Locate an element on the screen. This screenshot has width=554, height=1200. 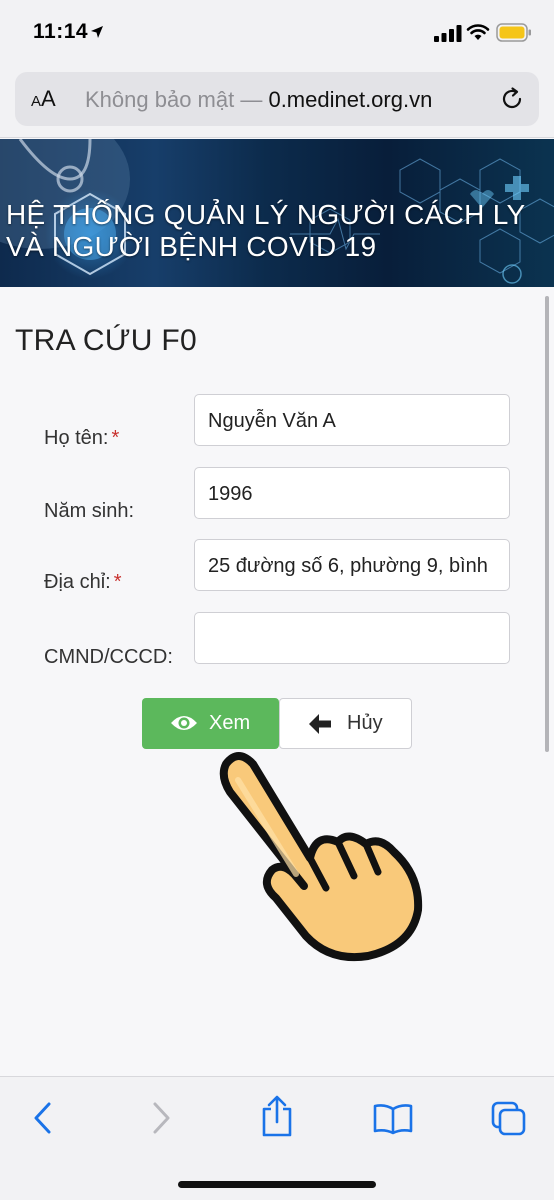
id-card-label: CMND/CCCD: is located at coordinates (108, 657).